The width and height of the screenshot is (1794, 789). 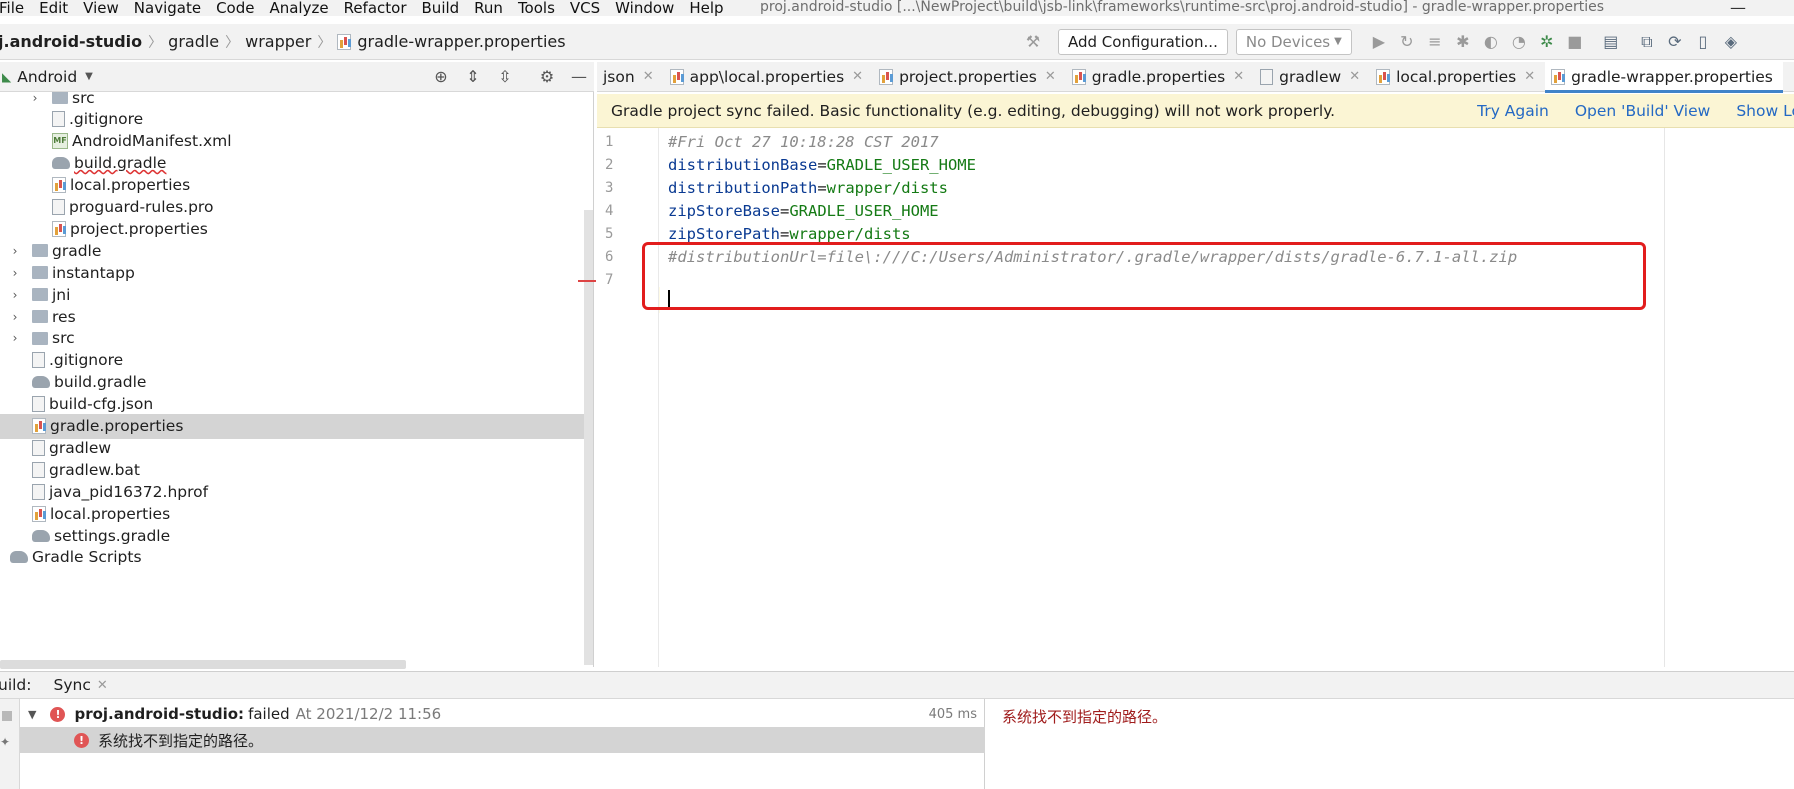 I want to click on menu-vcs: VCS, so click(x=585, y=8).